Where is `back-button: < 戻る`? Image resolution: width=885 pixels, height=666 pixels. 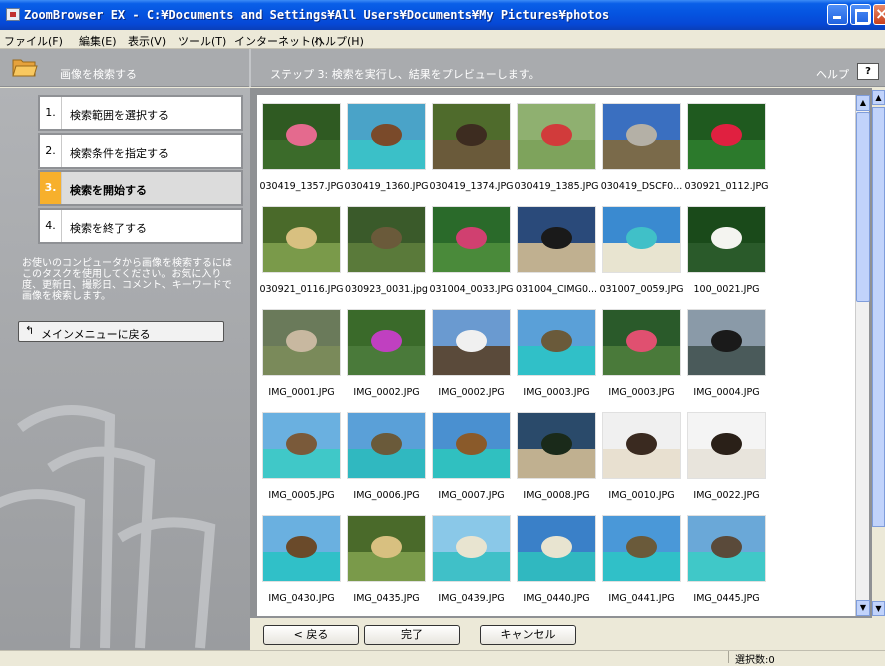 back-button: < 戻る is located at coordinates (311, 635).